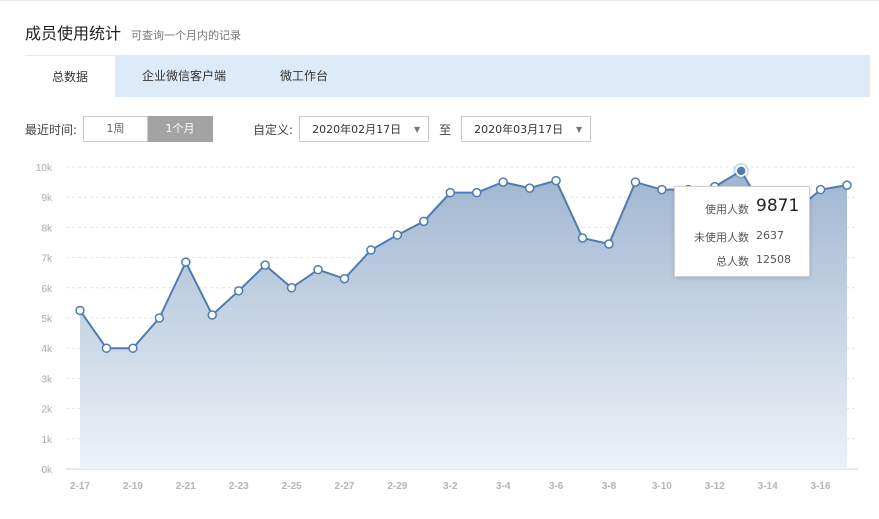 This screenshot has width=879, height=519. Describe the element at coordinates (47, 259) in the screenshot. I see `y-tick-label: 7k` at that location.